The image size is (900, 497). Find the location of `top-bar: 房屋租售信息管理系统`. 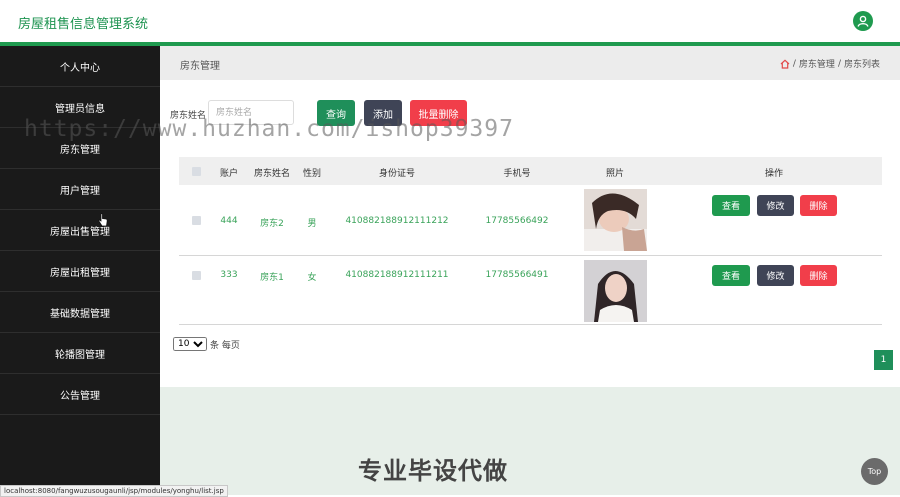

top-bar: 房屋租售信息管理系统 is located at coordinates (450, 21).